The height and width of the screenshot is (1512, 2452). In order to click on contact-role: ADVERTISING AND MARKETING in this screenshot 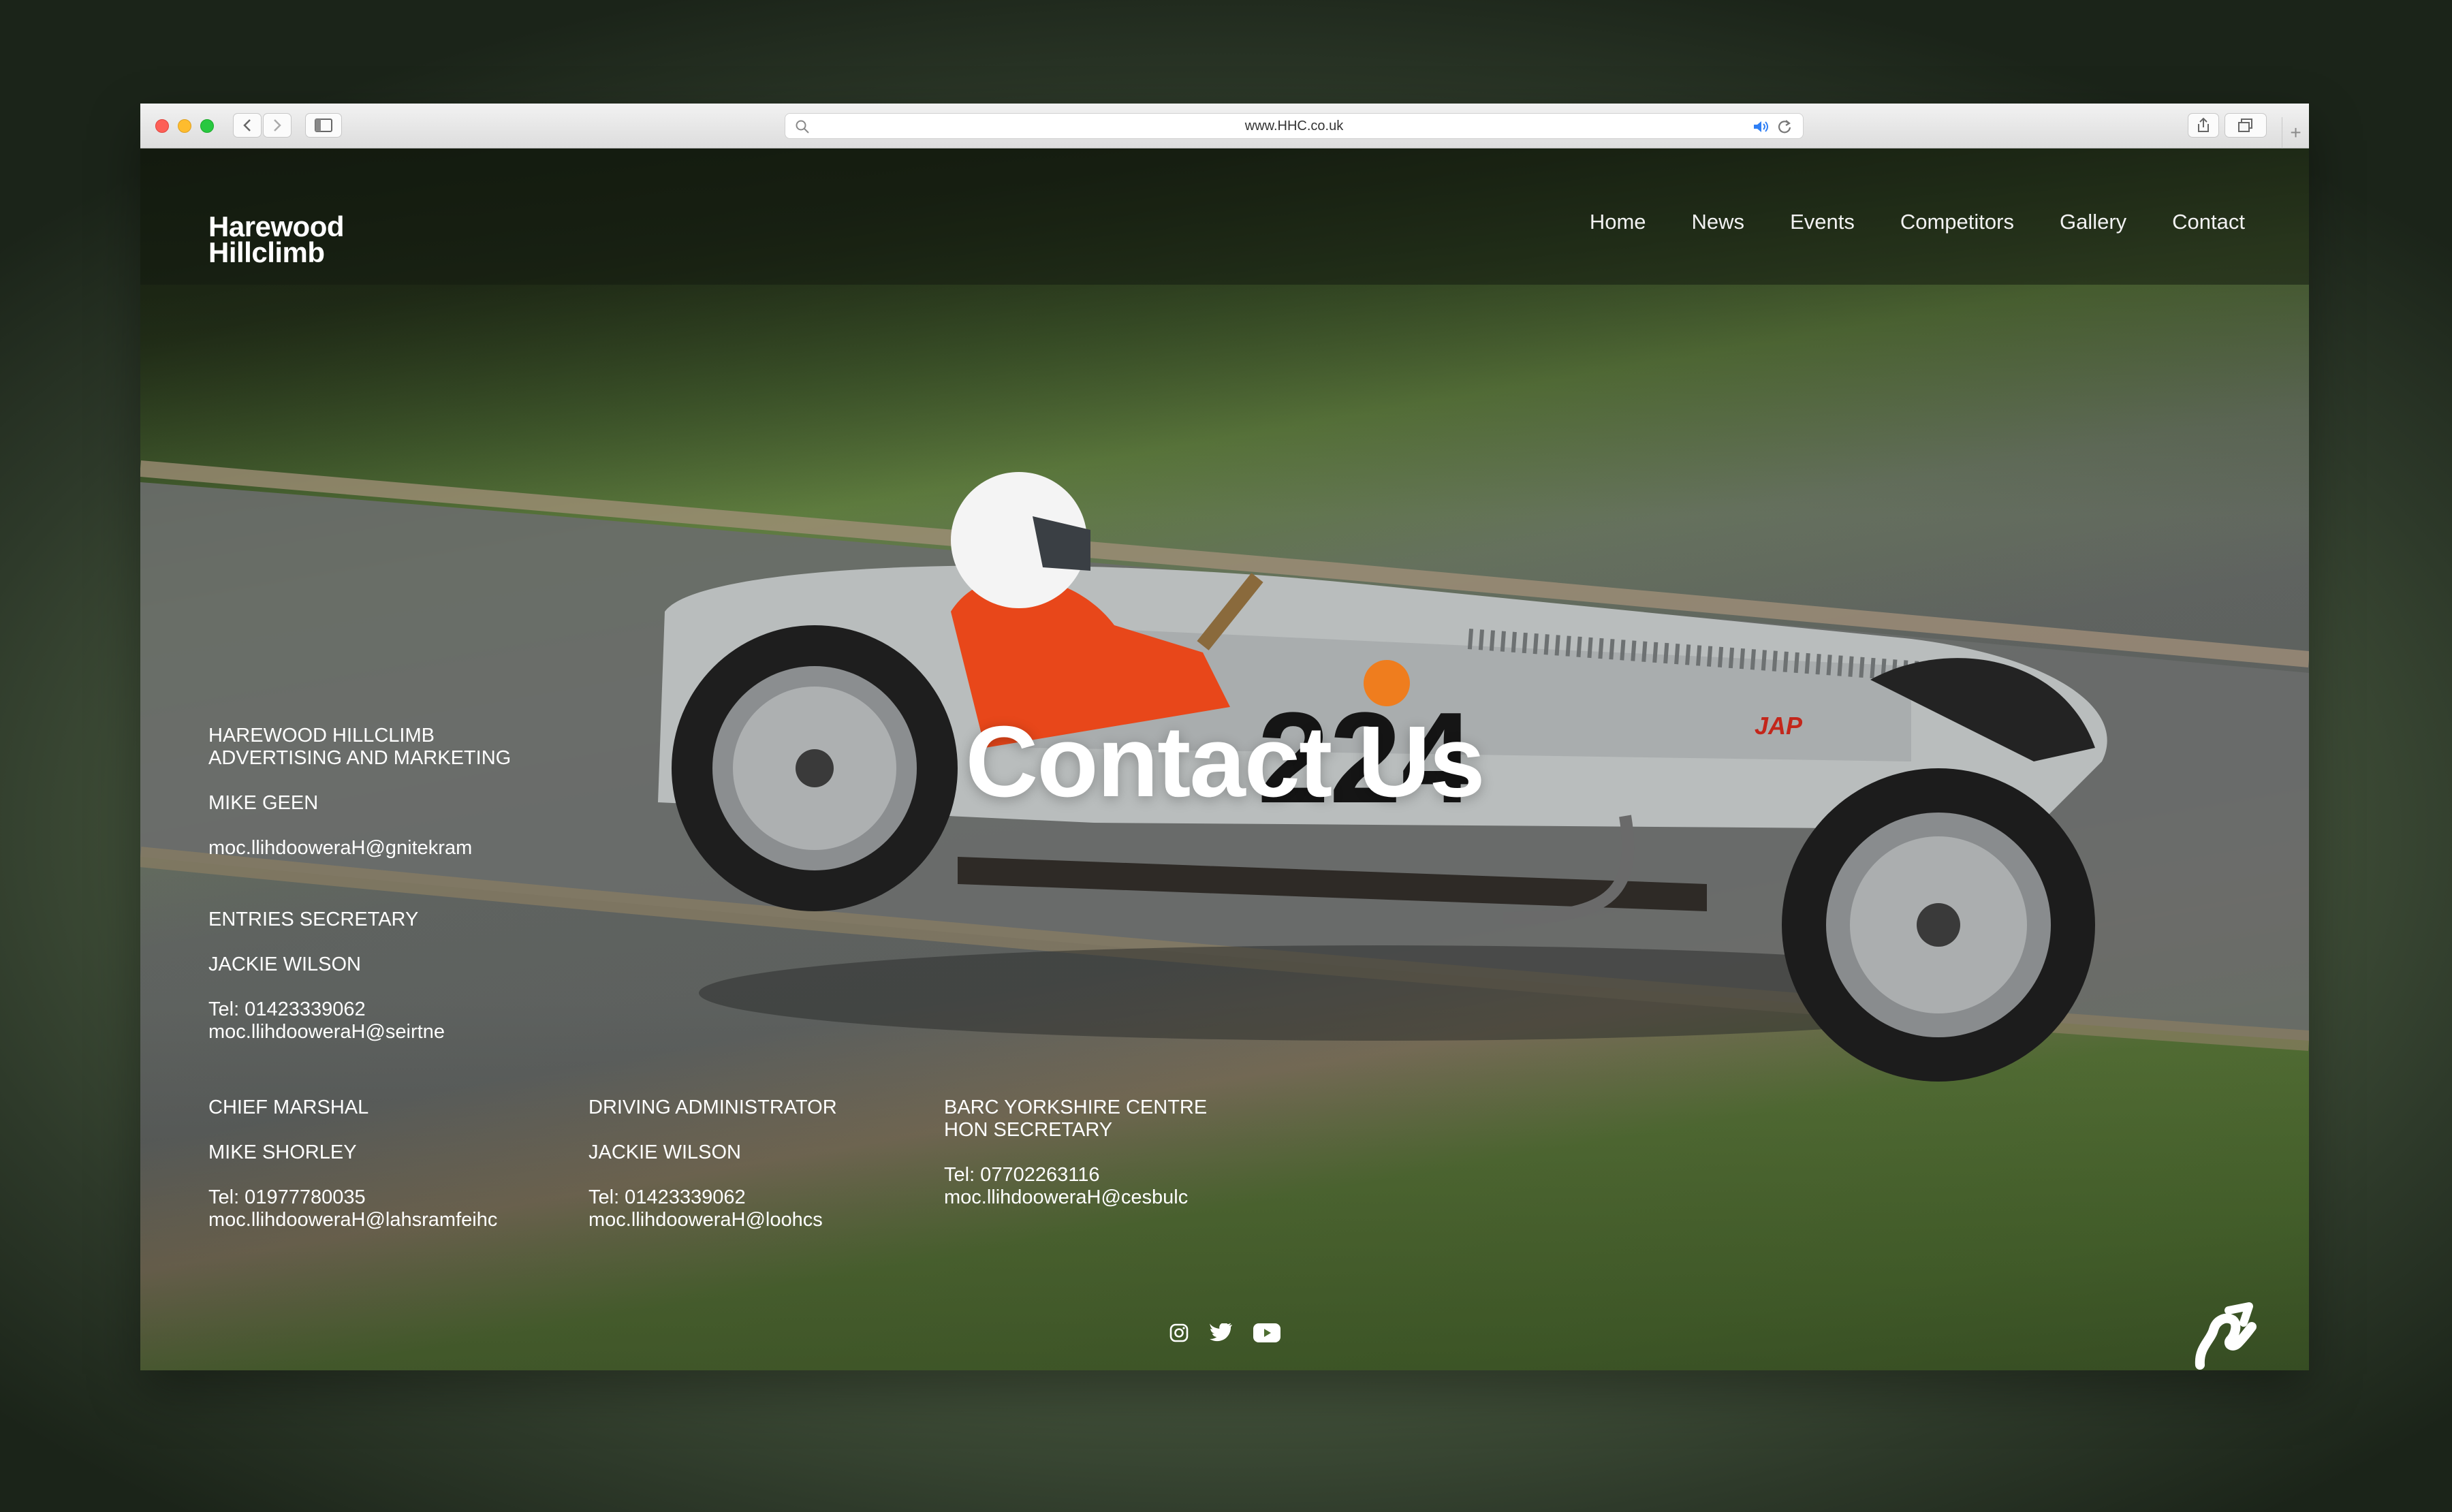, I will do `click(360, 758)`.